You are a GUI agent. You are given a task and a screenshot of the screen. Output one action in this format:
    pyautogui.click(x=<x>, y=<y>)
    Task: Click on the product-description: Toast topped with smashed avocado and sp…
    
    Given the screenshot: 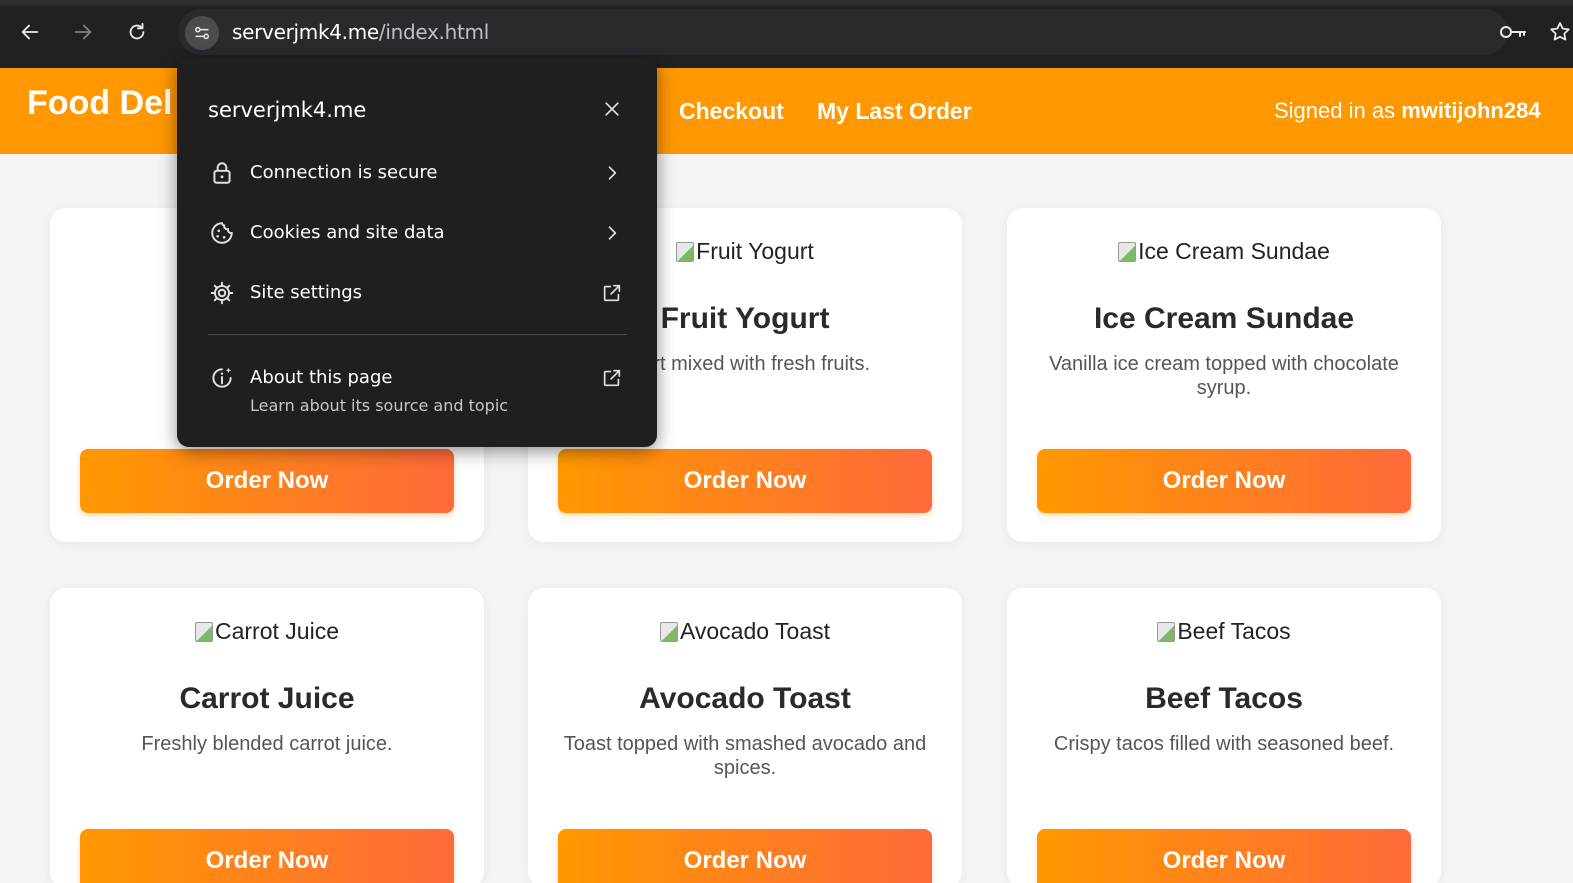 What is the action you would take?
    pyautogui.click(x=745, y=756)
    